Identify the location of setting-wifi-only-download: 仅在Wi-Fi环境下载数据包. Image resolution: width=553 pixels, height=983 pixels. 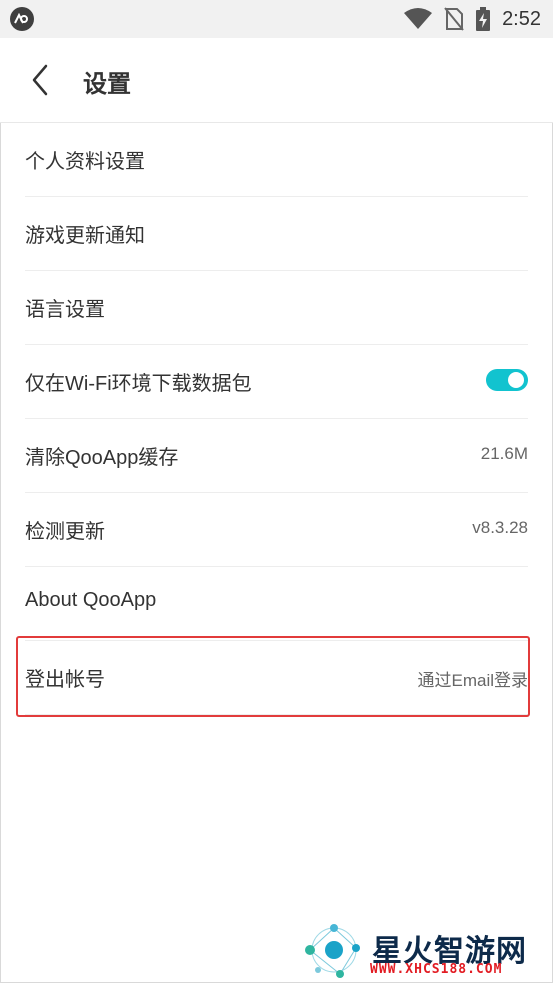
(276, 382).